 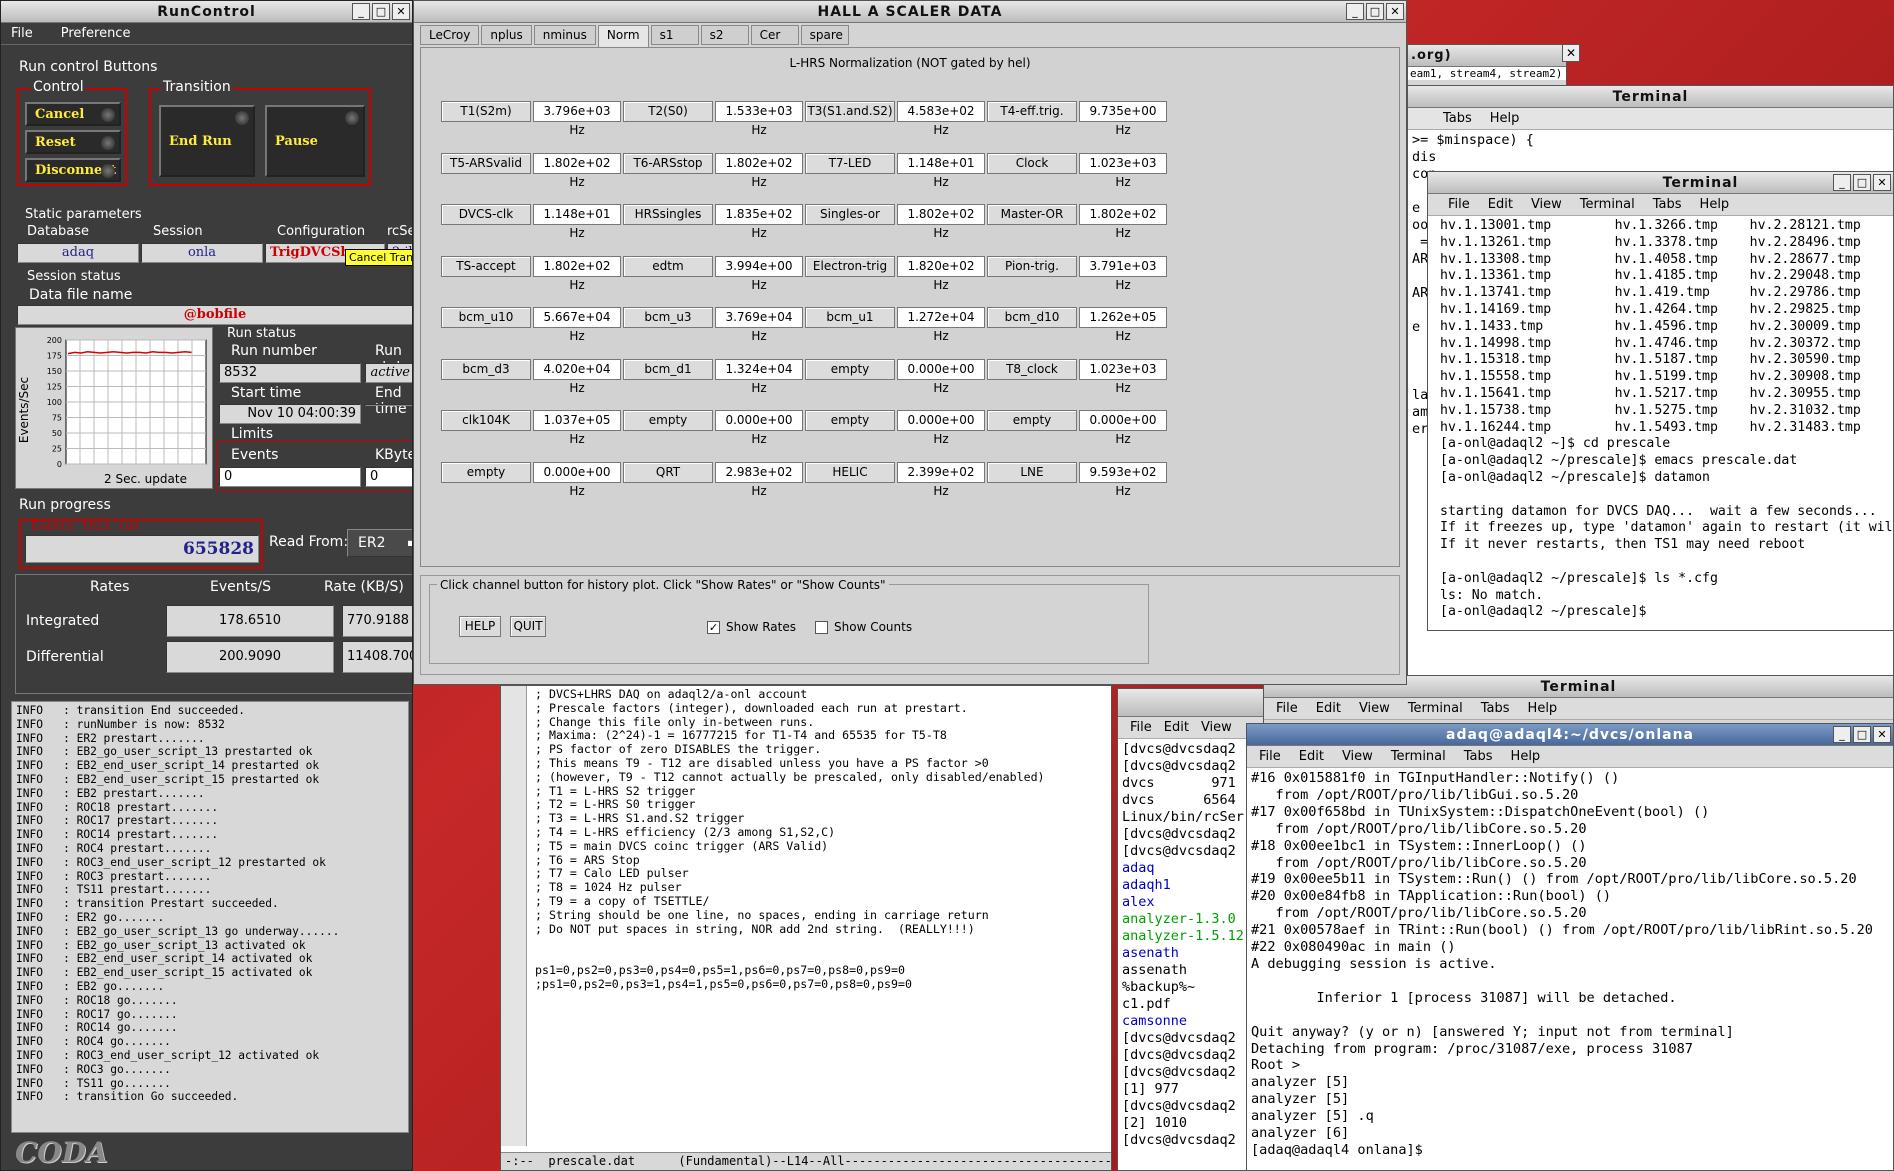 I want to click on channel-button: DVCS-clk, so click(x=486, y=214).